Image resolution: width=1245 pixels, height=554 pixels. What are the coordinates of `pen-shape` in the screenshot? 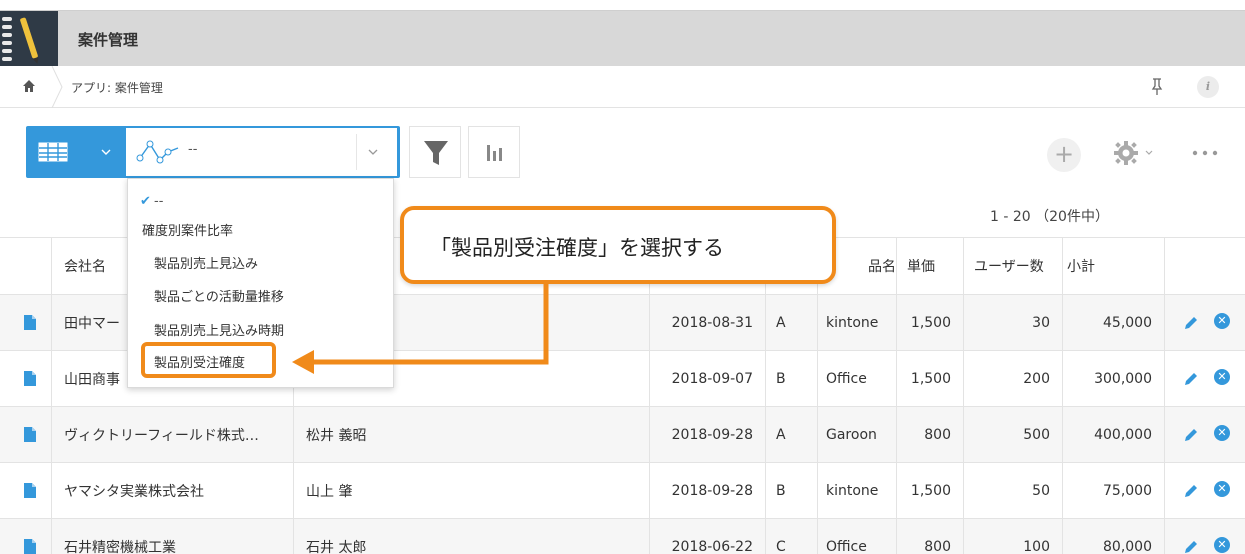 It's located at (29, 38).